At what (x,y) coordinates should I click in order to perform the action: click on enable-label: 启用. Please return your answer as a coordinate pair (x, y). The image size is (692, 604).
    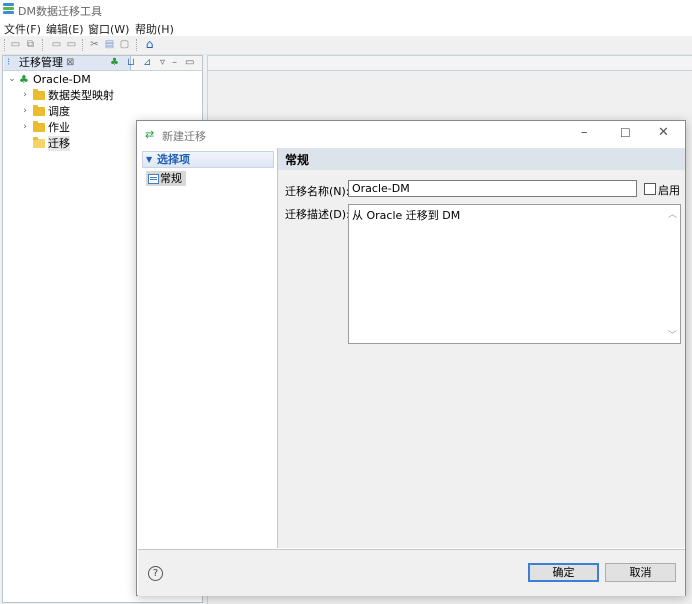
    Looking at the image, I should click on (669, 190).